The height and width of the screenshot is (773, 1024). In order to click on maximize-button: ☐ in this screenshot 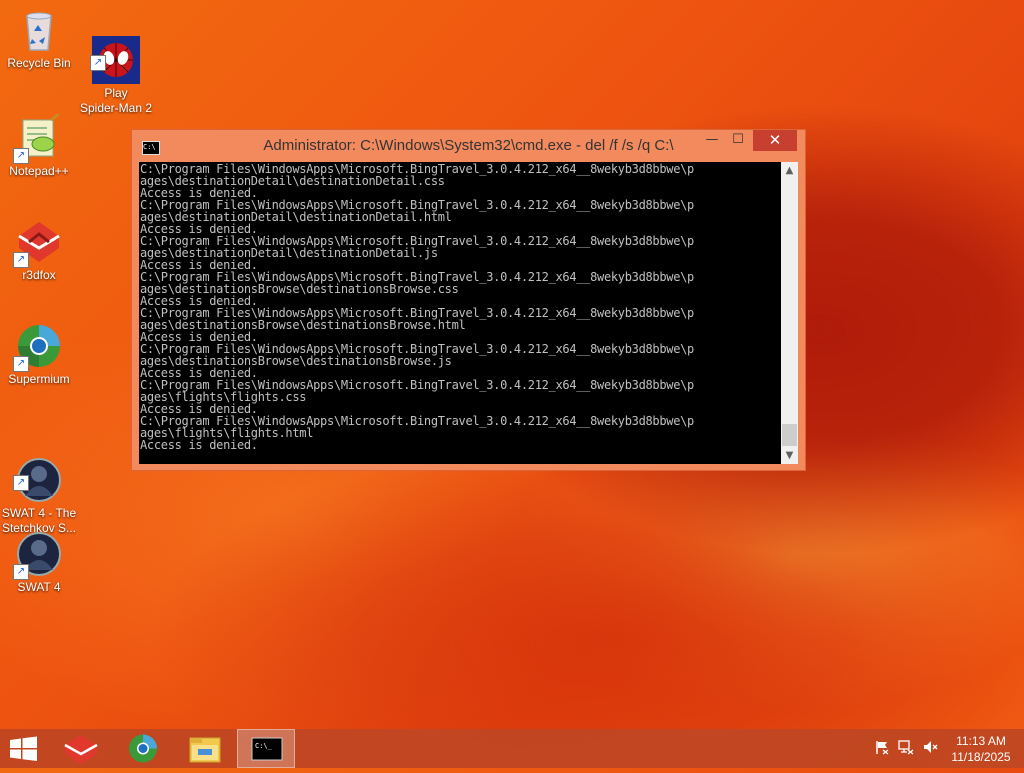, I will do `click(738, 140)`.